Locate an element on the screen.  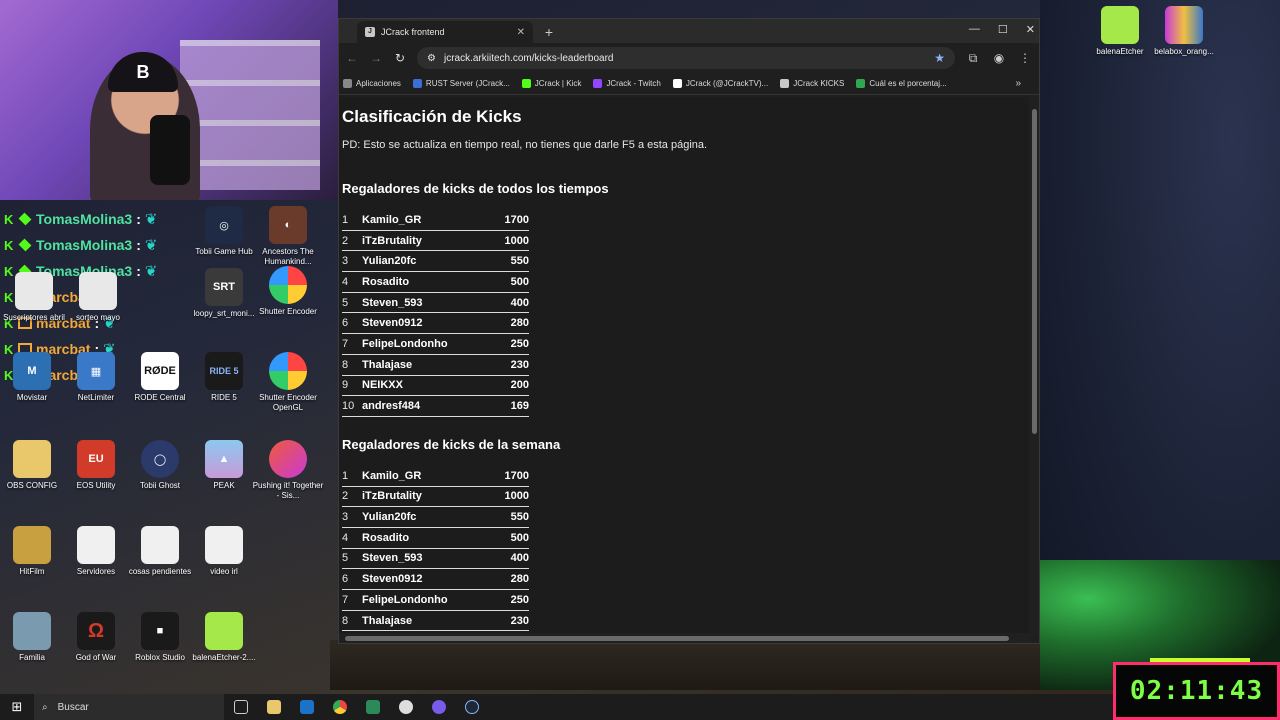
desktop-icon-eos-utility: EU EOS Utility is located at coordinates (96, 465).